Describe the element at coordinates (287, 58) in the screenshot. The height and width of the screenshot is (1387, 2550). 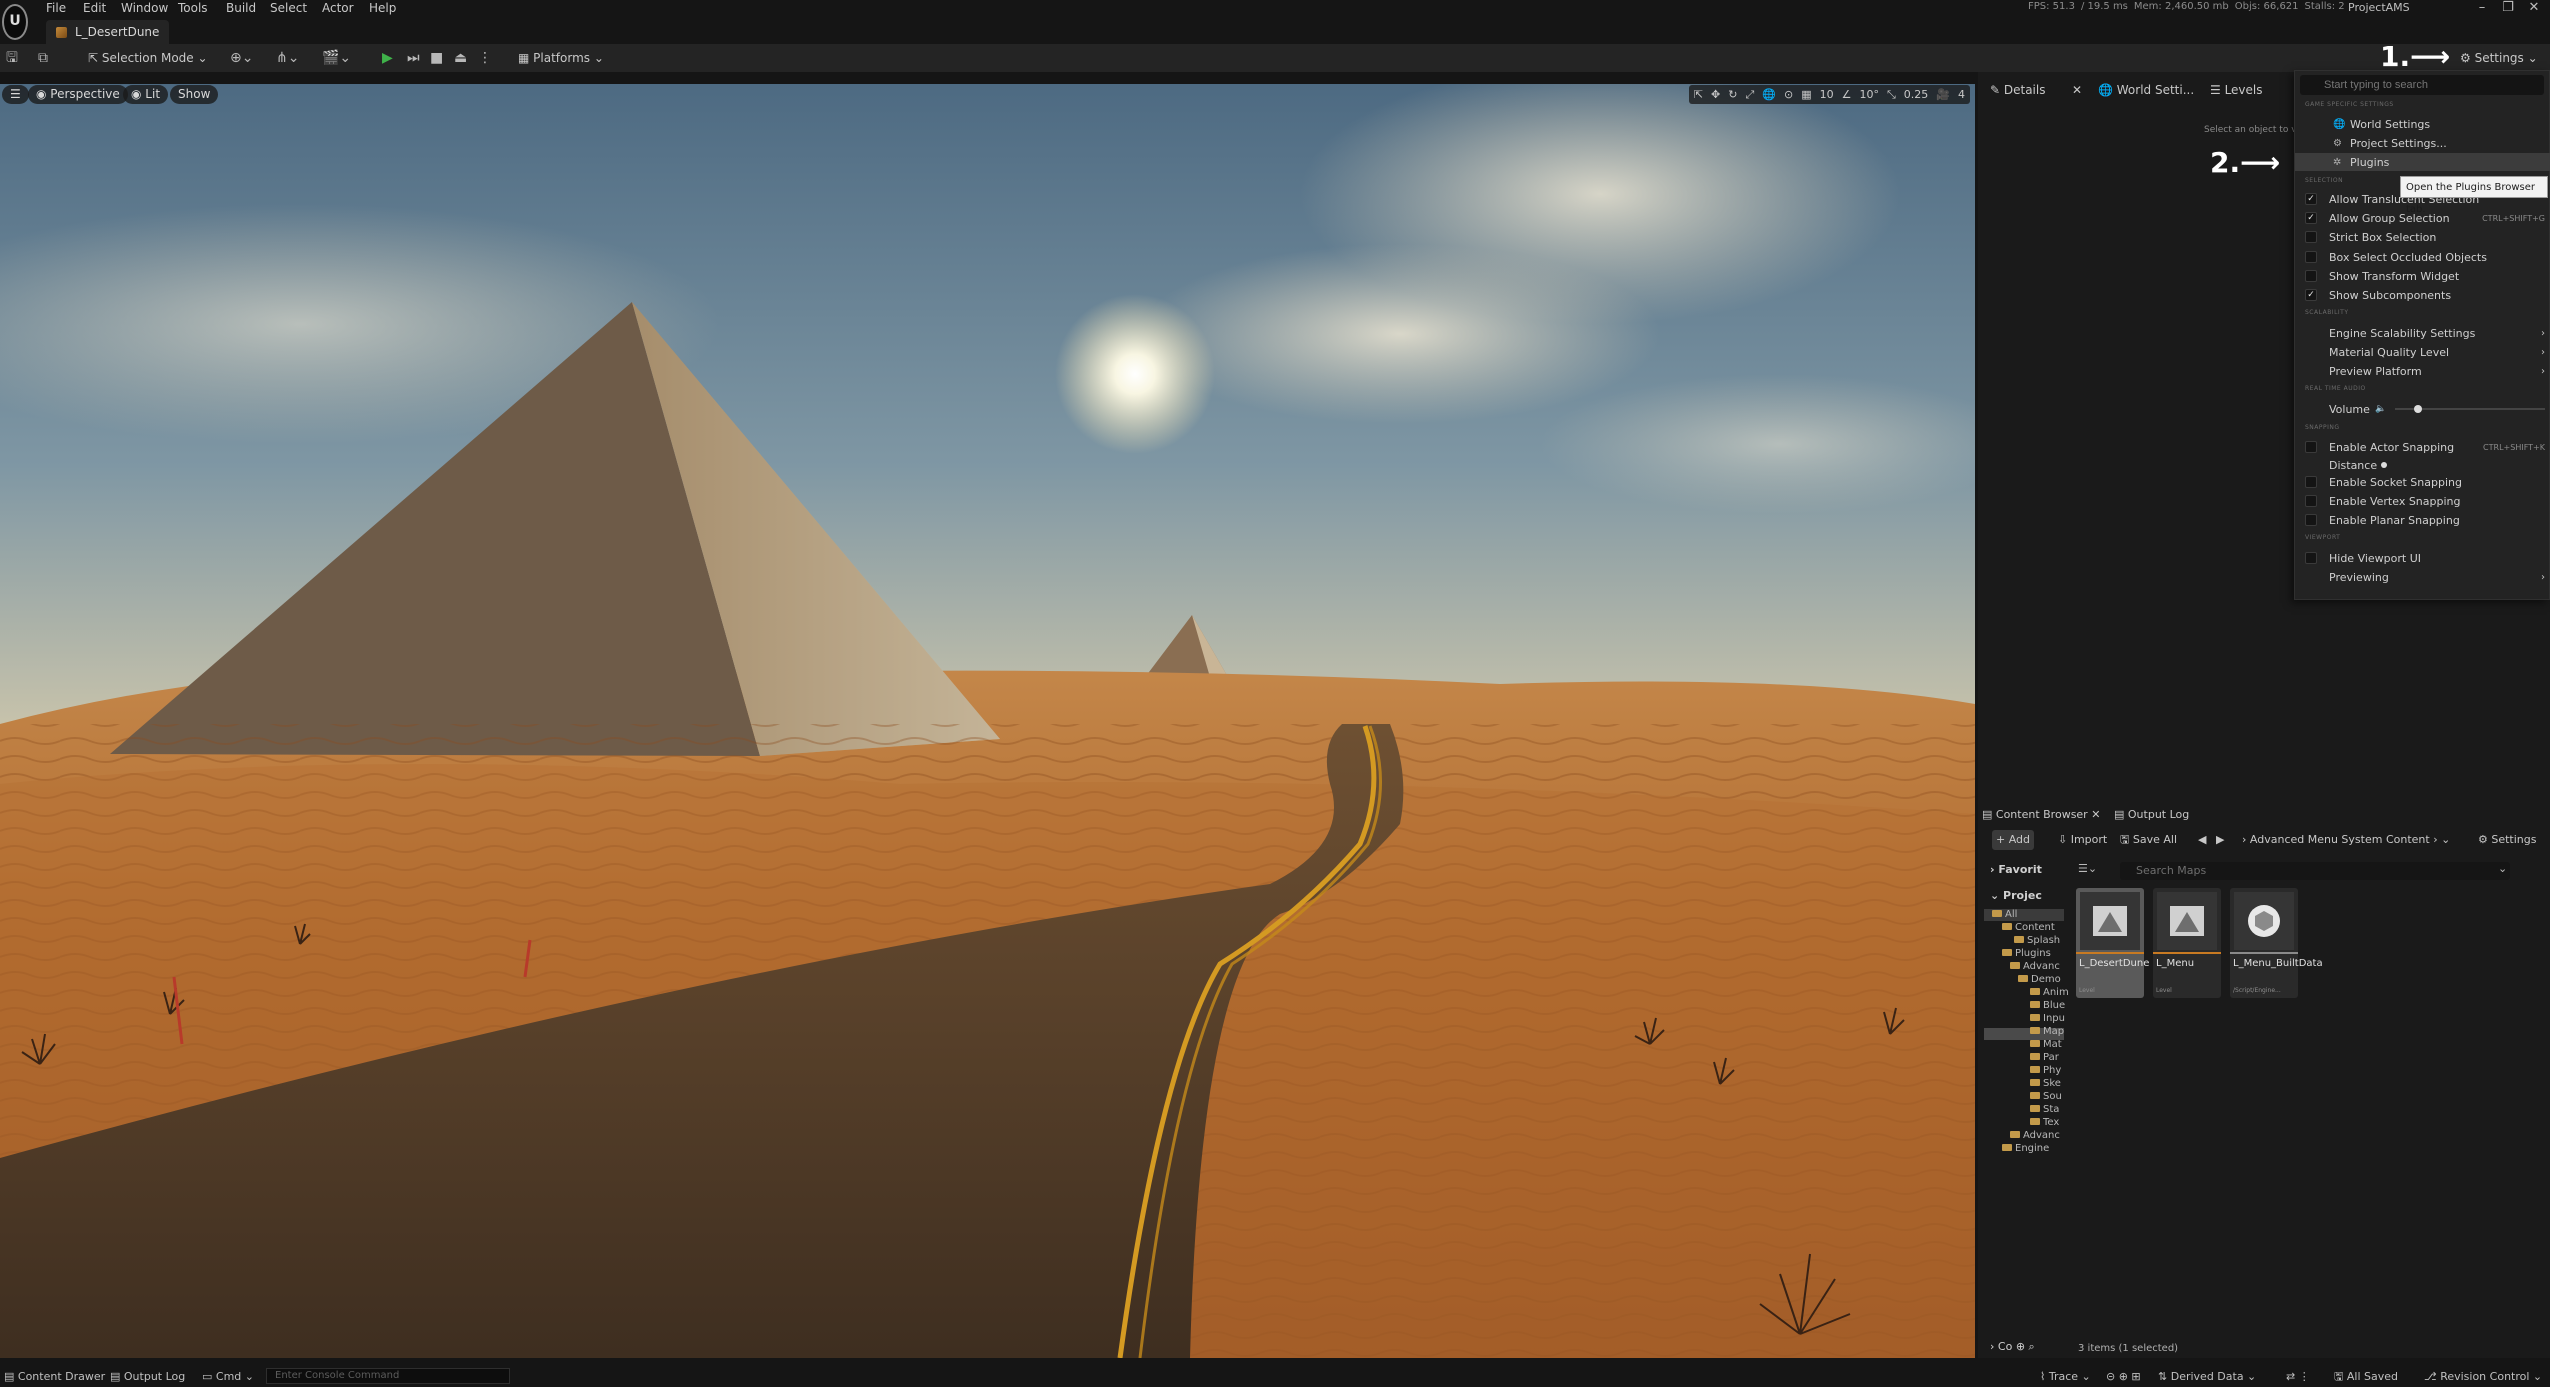
I see `blueprints-icon: ⋔⌄` at that location.